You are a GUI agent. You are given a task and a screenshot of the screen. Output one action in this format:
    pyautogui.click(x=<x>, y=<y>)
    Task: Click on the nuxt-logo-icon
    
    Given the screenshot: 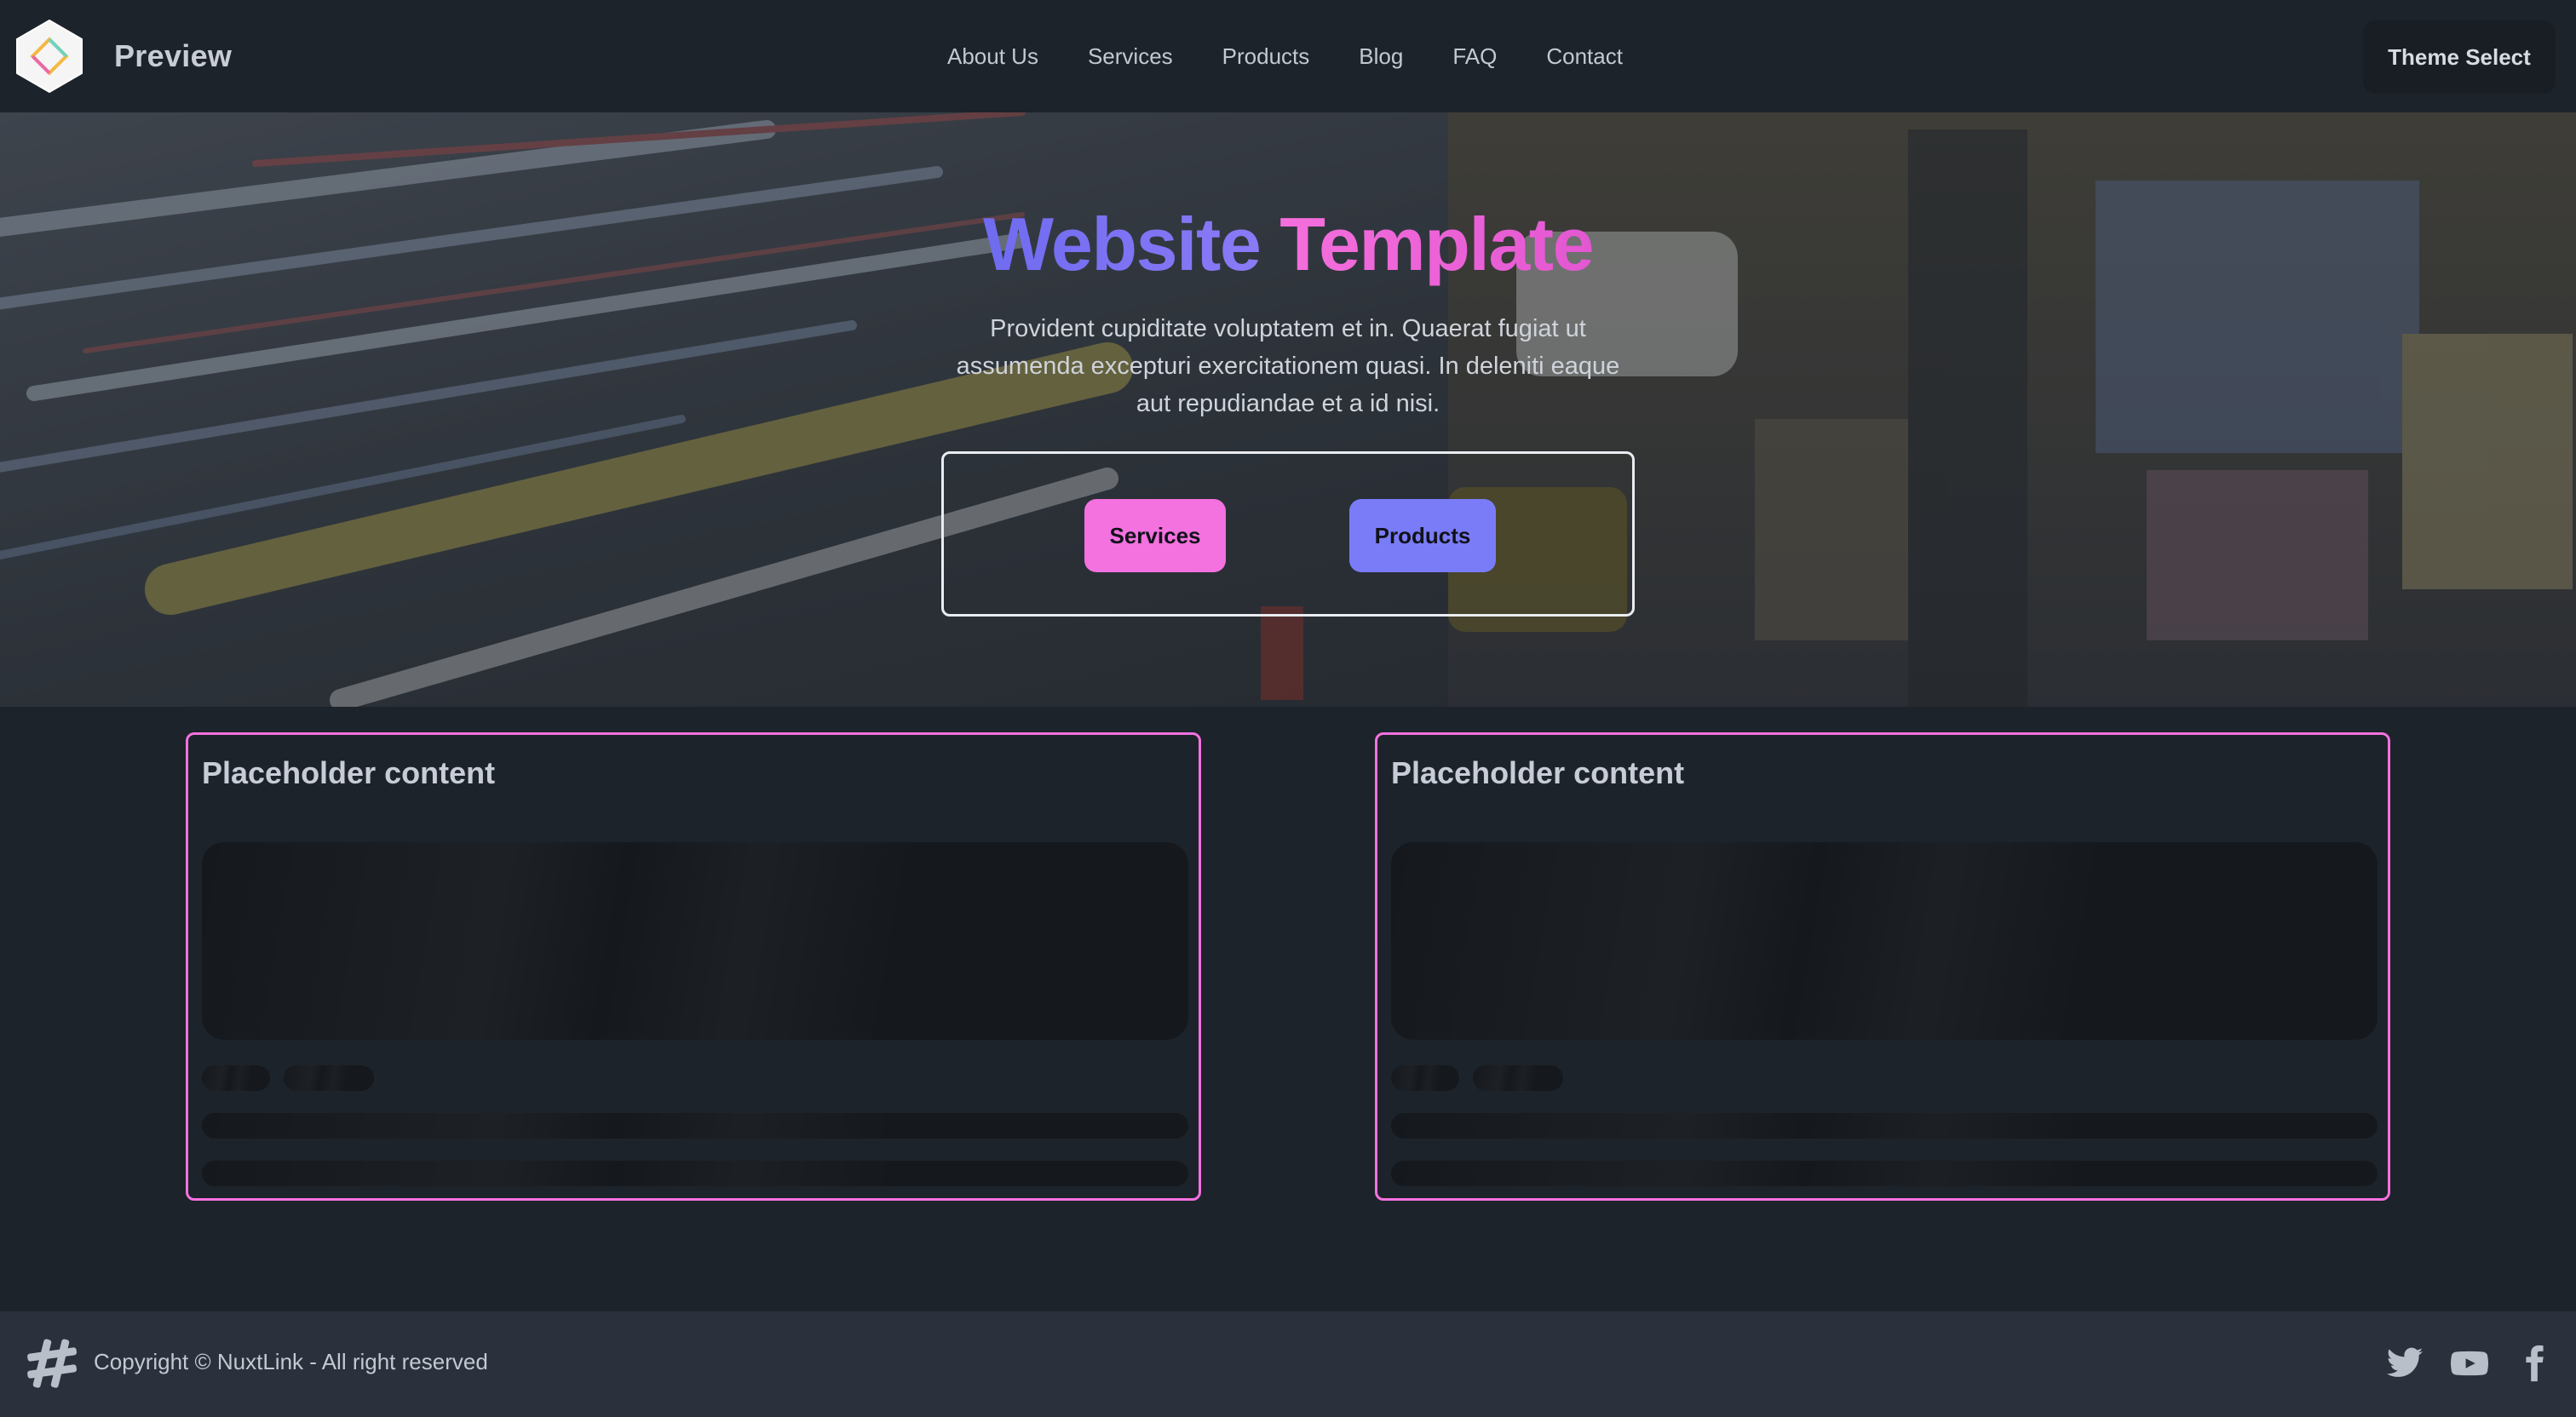 What is the action you would take?
    pyautogui.click(x=50, y=56)
    